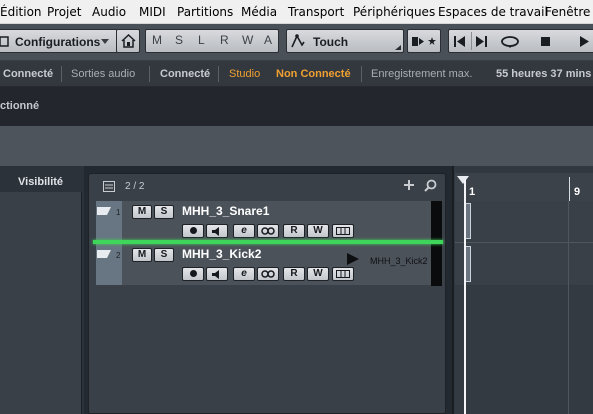 The image size is (593, 414). I want to click on track-drop-indicator, so click(268, 242).